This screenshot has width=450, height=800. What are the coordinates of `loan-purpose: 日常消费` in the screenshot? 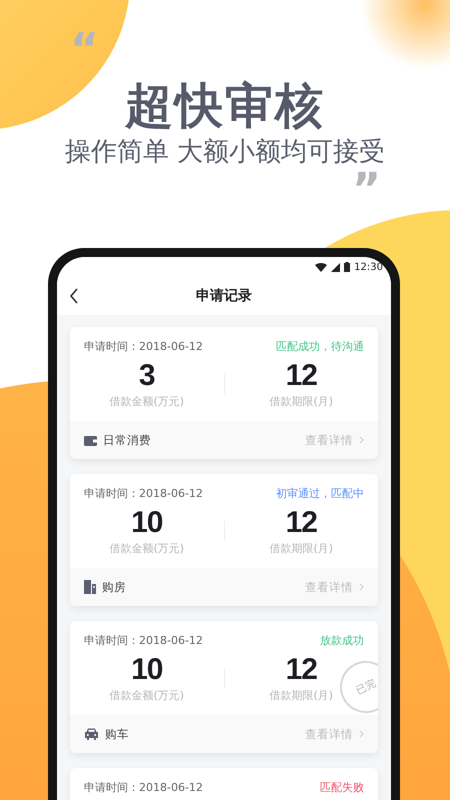 It's located at (127, 440).